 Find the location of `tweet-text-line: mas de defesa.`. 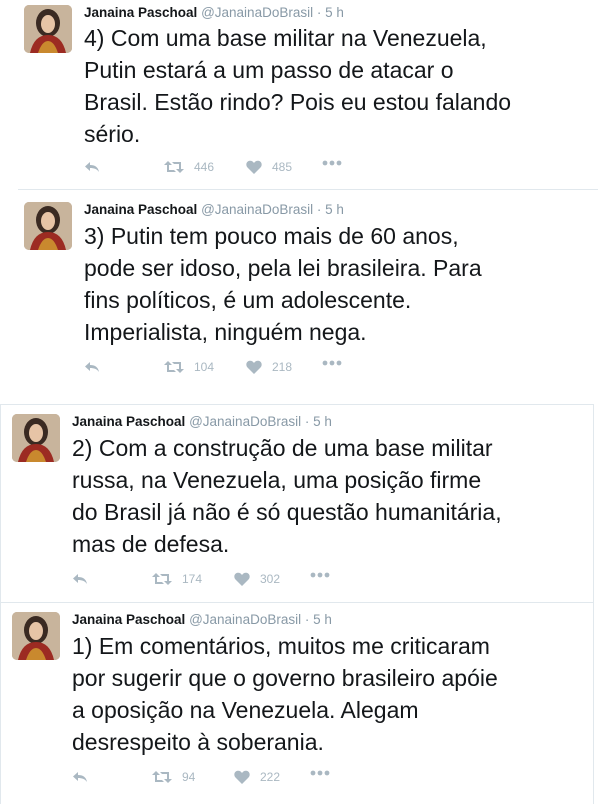

tweet-text-line: mas de defesa. is located at coordinates (151, 544).